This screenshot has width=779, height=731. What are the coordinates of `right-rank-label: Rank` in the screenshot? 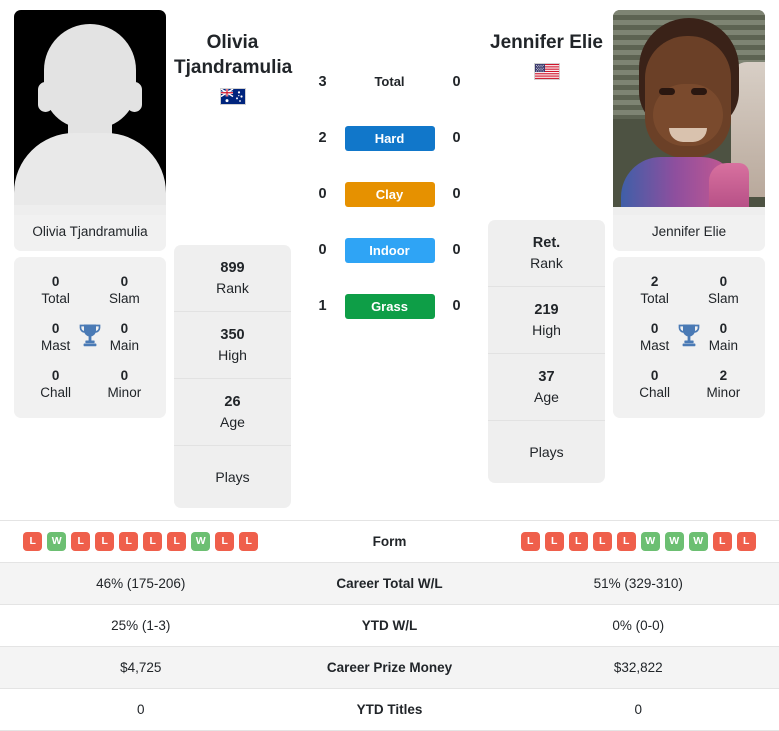 It's located at (546, 263).